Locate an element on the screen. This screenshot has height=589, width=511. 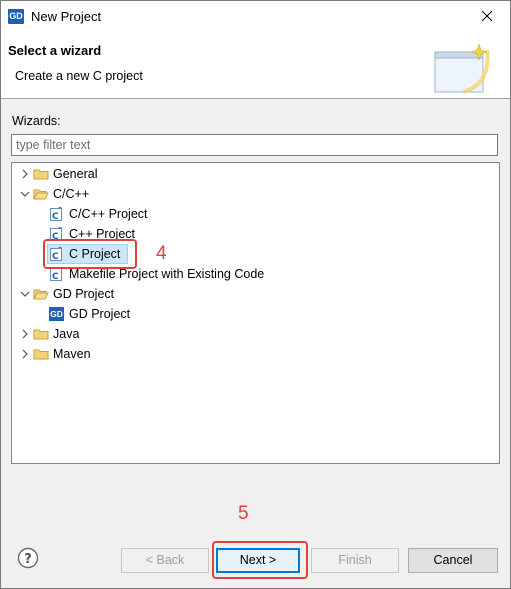
tree-item-java: Java is located at coordinates (255, 334).